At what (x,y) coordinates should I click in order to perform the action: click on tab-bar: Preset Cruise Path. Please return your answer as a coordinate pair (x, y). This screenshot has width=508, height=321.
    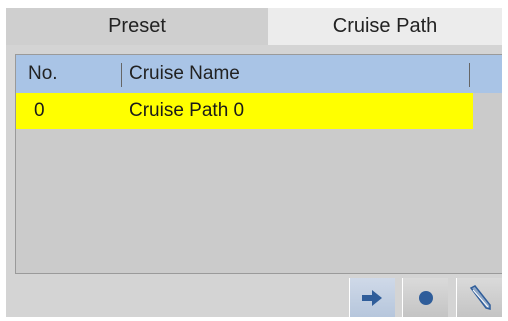
    Looking at the image, I should click on (254, 26).